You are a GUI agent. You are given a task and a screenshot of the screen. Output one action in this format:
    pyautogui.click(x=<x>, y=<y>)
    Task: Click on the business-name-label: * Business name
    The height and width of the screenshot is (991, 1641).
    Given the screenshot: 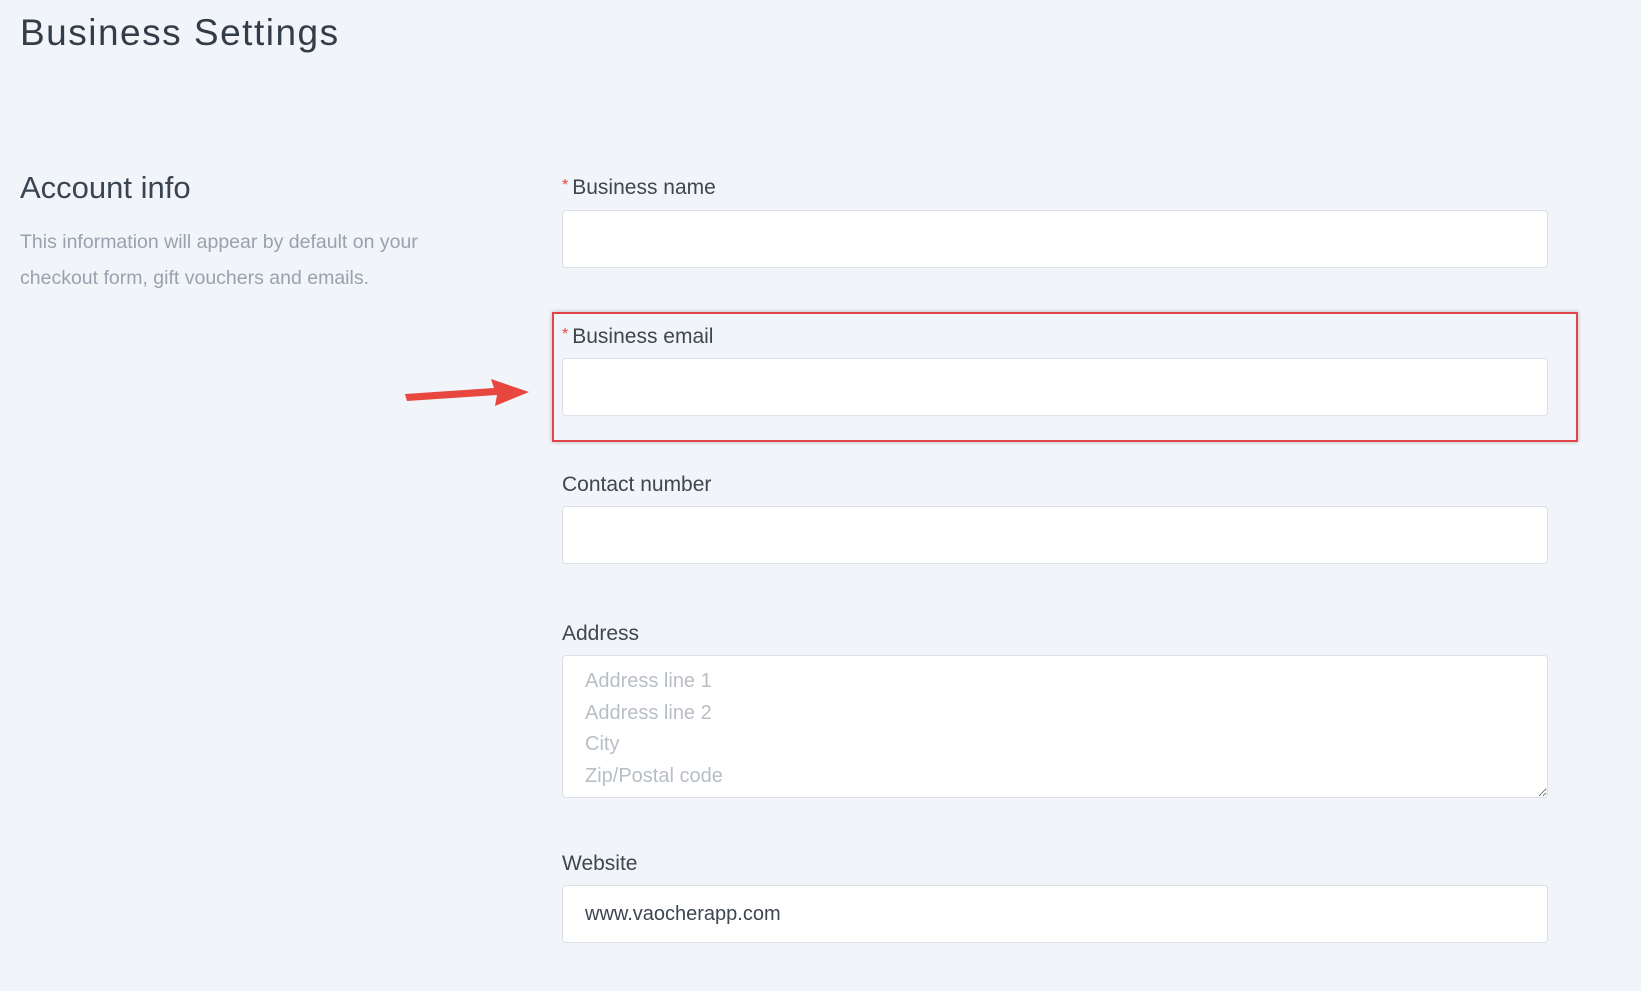 What is the action you would take?
    pyautogui.click(x=639, y=188)
    